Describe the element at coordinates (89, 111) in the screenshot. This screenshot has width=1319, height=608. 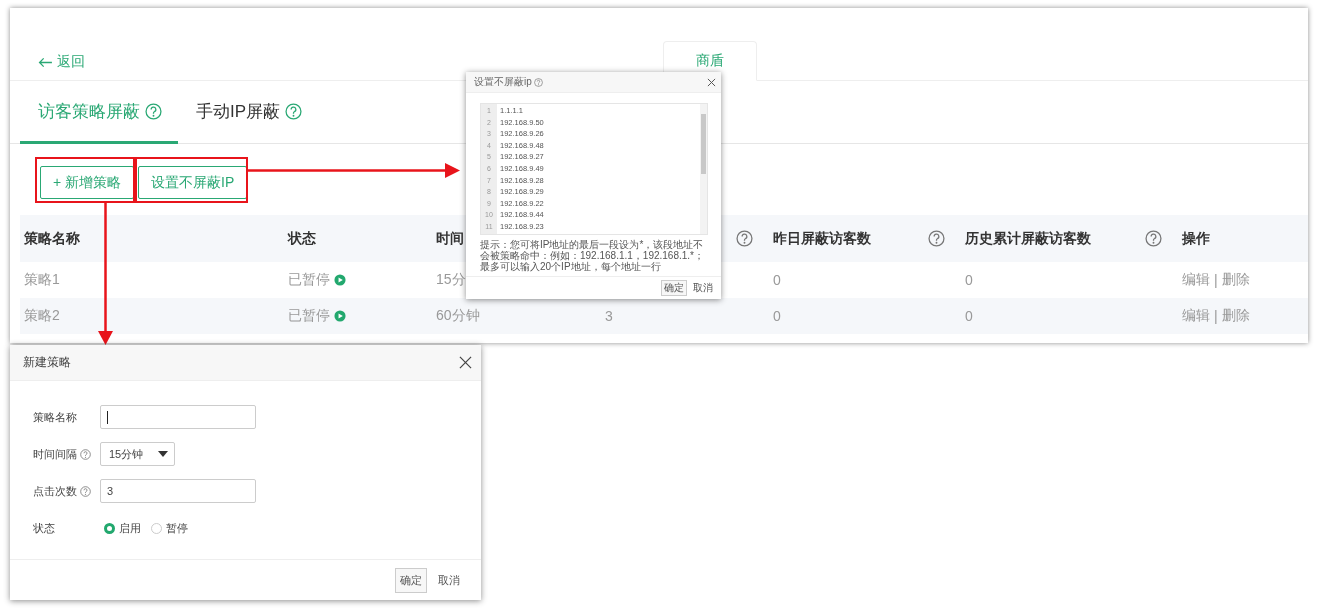
I see `tab-label: 访客策略屏蔽` at that location.